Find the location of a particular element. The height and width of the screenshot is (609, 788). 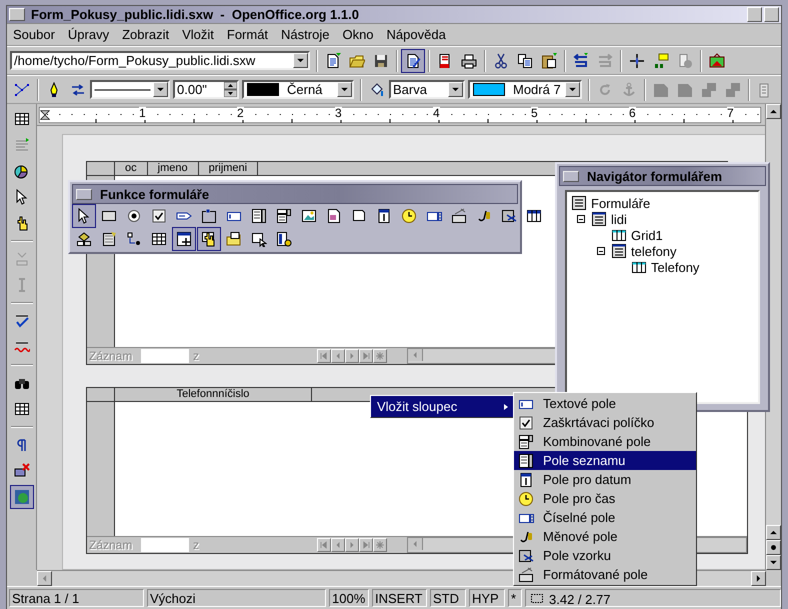

ruler-number: 3 is located at coordinates (338, 113).